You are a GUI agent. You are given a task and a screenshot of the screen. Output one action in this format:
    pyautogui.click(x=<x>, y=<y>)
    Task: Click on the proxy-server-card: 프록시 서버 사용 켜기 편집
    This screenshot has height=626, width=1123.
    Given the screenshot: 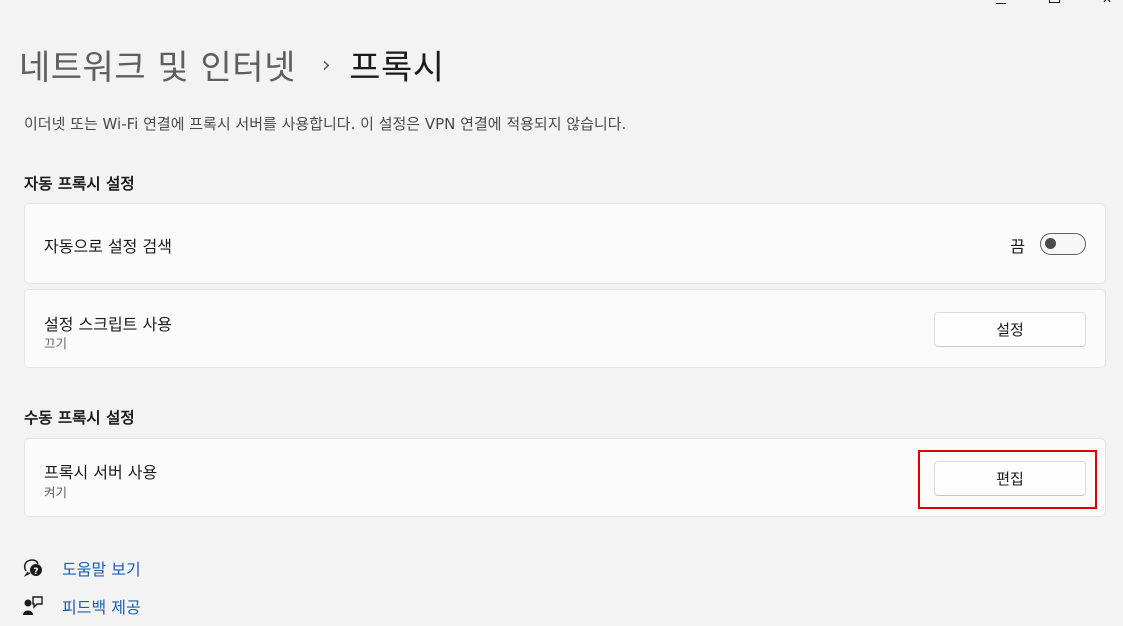 What is the action you would take?
    pyautogui.click(x=565, y=477)
    